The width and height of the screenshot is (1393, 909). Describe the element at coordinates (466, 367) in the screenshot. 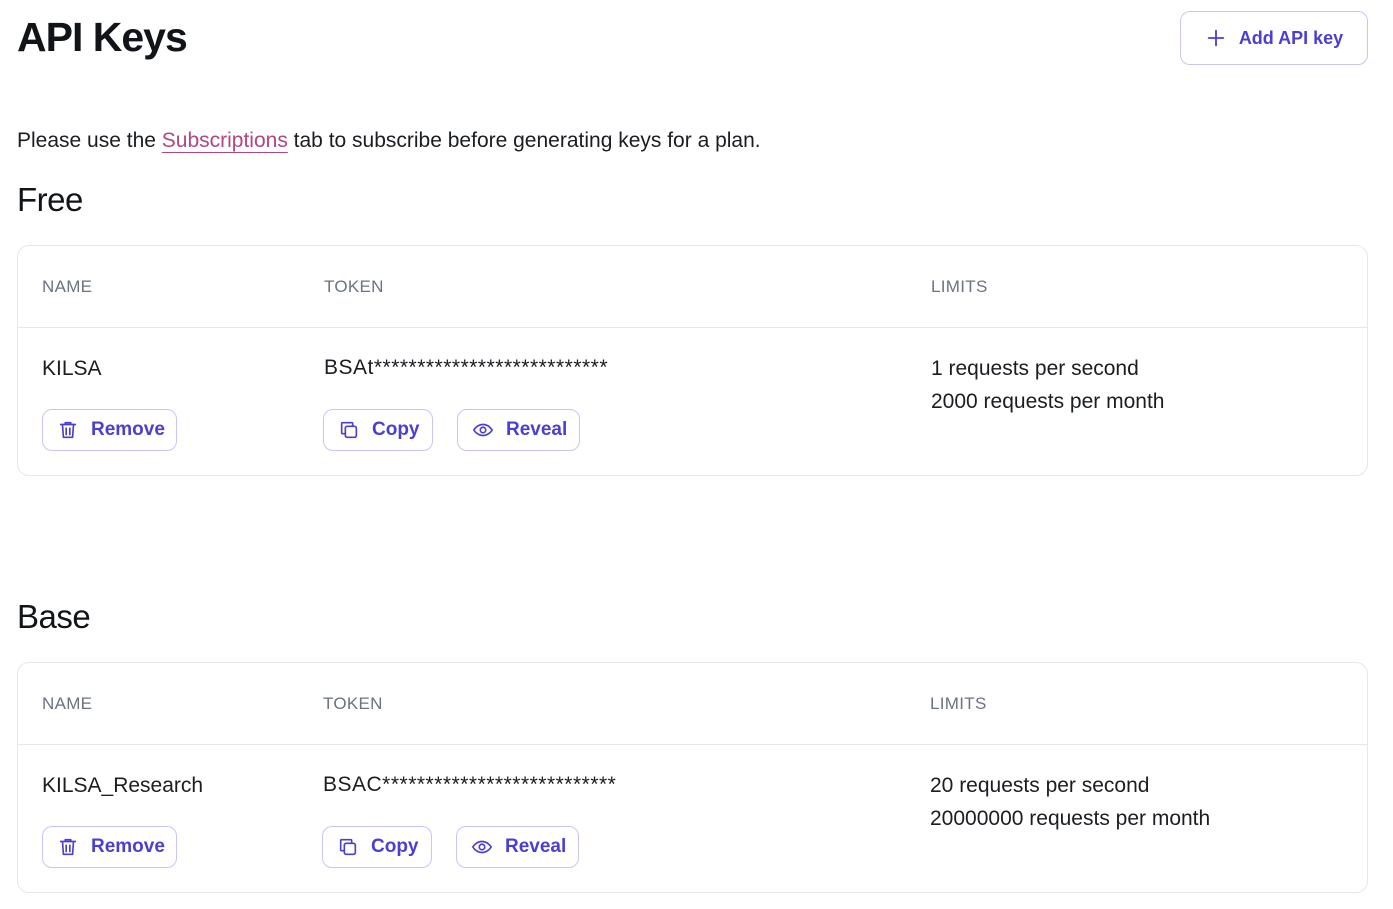

I see `key-token: BSAt***************************` at that location.